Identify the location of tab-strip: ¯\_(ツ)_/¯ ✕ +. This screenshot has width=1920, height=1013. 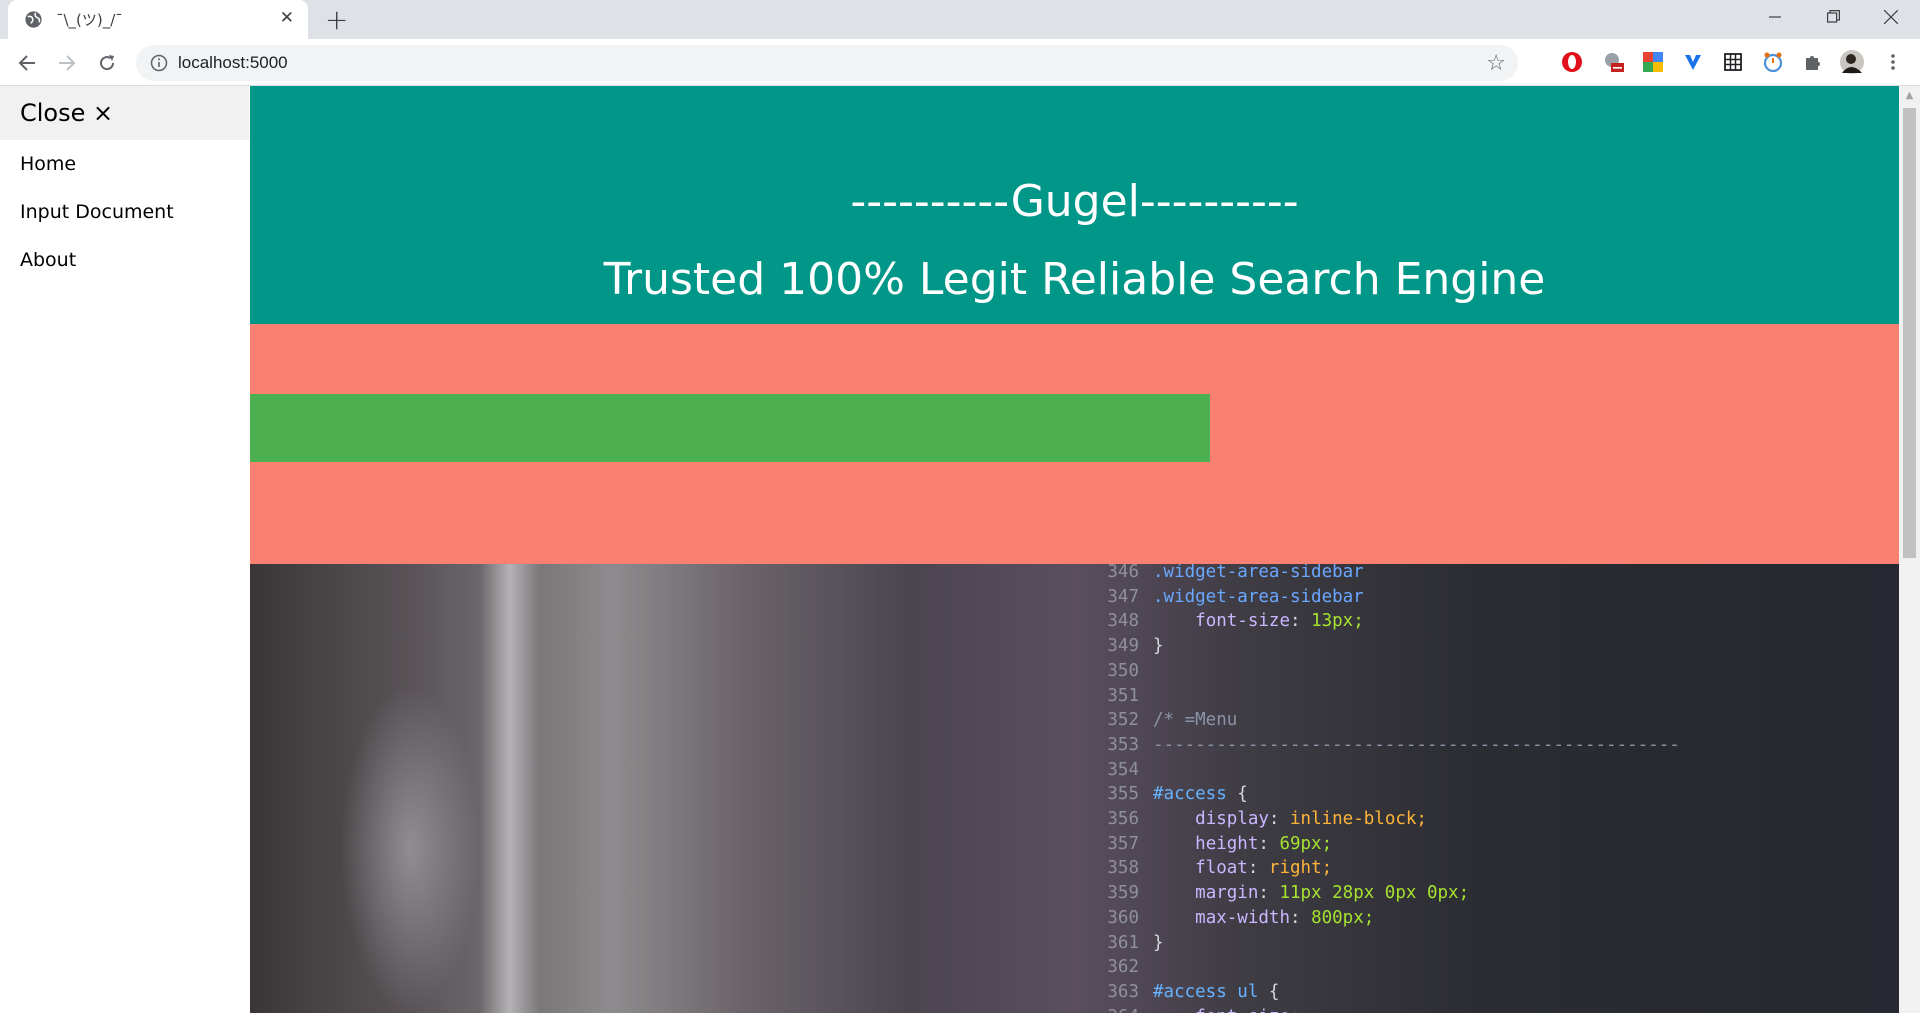
(960, 19).